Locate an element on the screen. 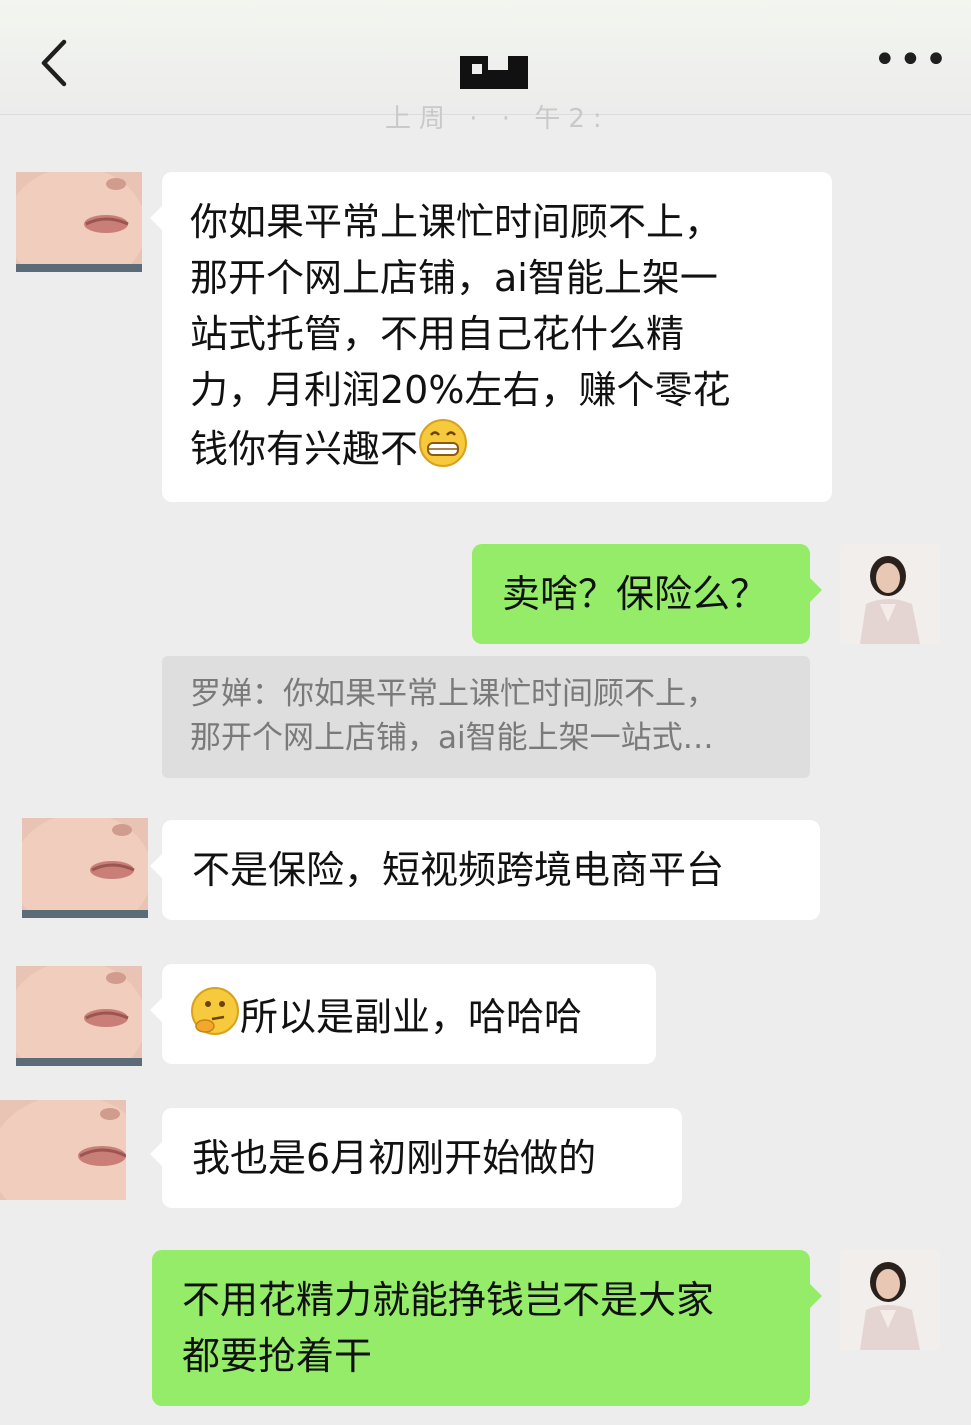 The width and height of the screenshot is (971, 1425). chevron-left-icon is located at coordinates (54, 63).